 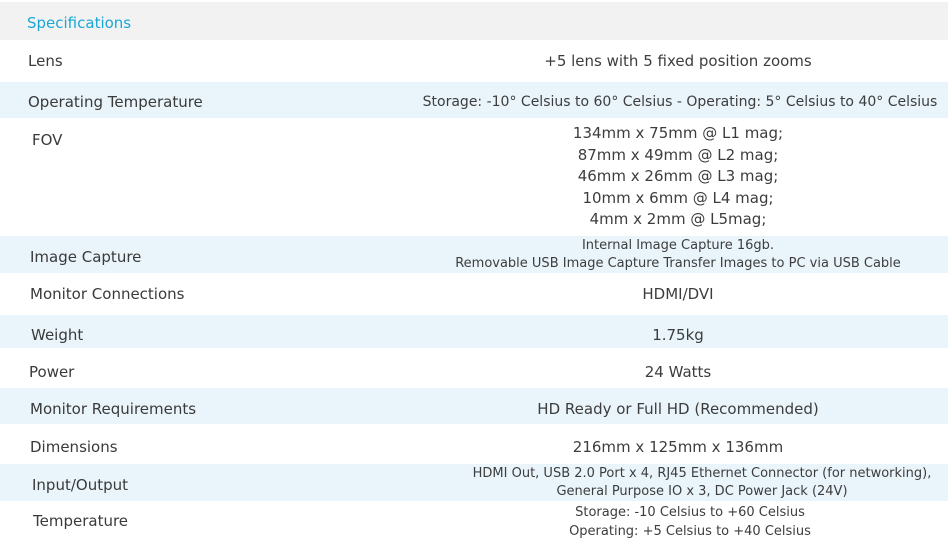 What do you see at coordinates (113, 409) in the screenshot?
I see `spec-label: Monitor Requirements` at bounding box center [113, 409].